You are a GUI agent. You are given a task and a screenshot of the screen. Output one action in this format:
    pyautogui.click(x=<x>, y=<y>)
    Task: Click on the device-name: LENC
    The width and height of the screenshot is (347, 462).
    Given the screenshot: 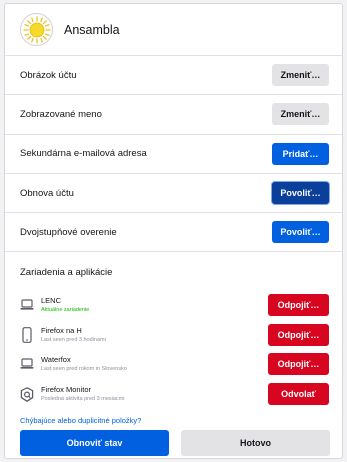 What is the action you would take?
    pyautogui.click(x=51, y=301)
    